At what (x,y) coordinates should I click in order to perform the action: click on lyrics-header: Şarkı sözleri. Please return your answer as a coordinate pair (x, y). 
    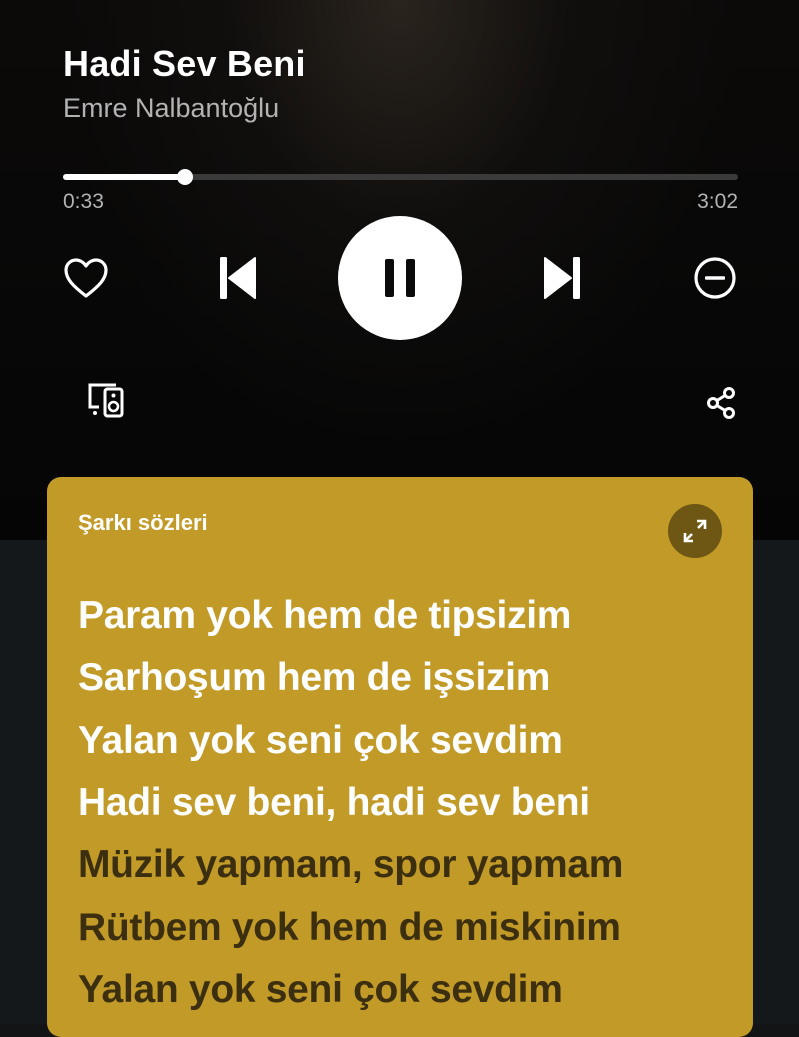
    Looking at the image, I should click on (143, 522).